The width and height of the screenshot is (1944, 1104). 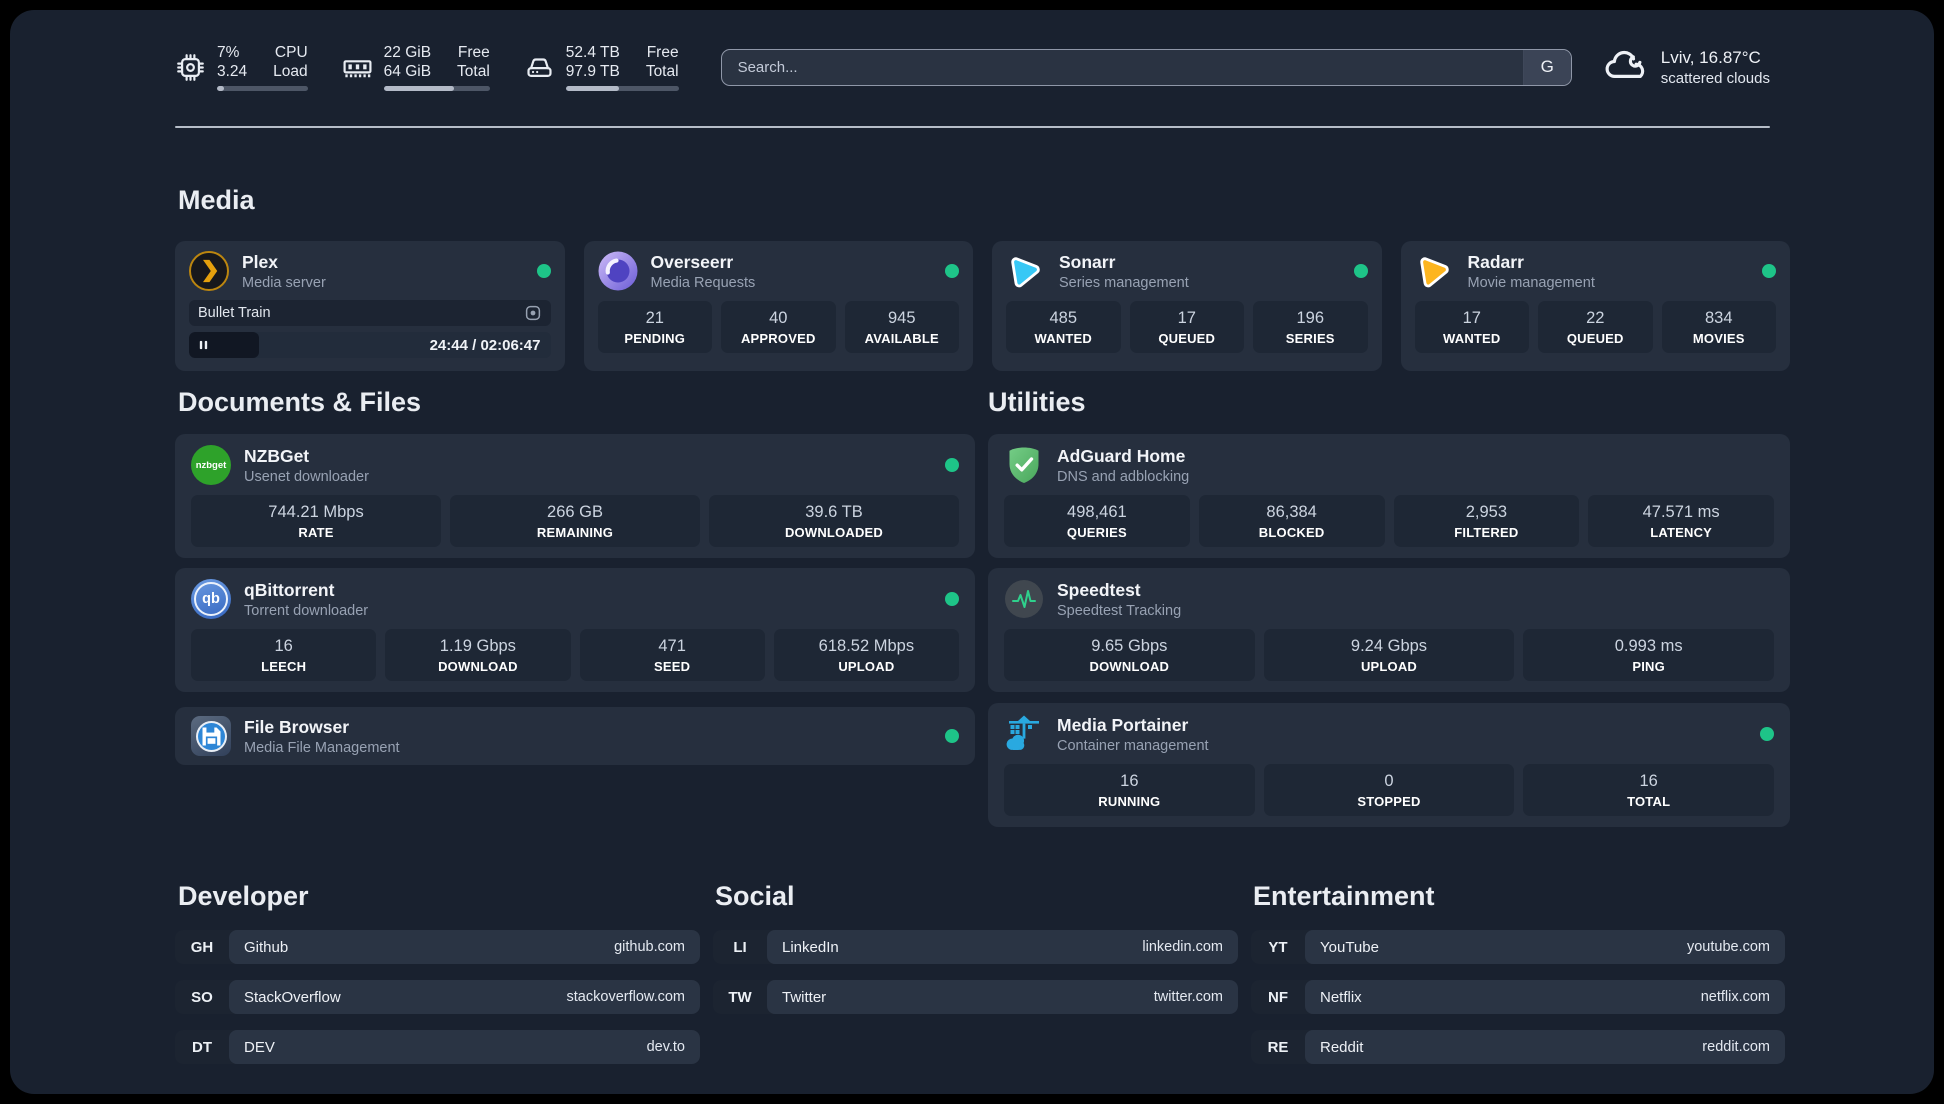 What do you see at coordinates (370, 313) in the screenshot?
I see `media-session-row: Bullet Train` at bounding box center [370, 313].